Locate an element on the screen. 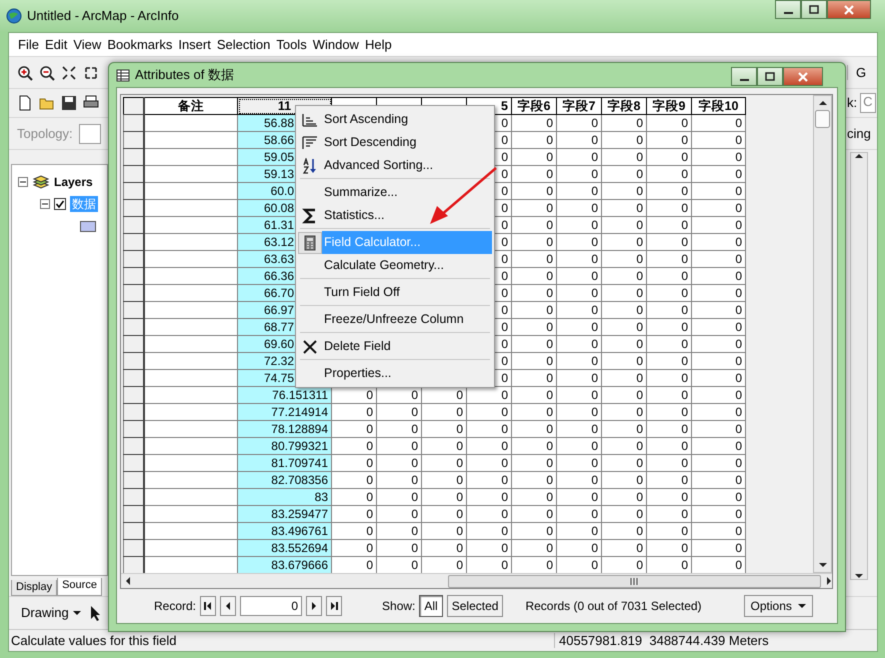 The height and width of the screenshot is (658, 885). menu-item: Turn Field Off is located at coordinates (395, 292).